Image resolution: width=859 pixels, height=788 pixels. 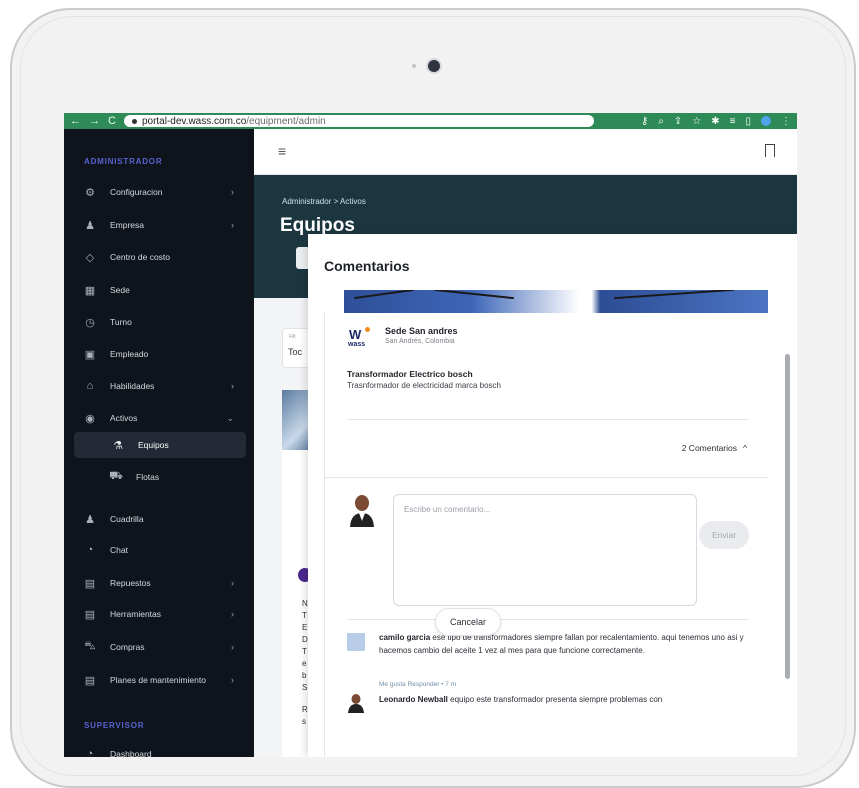 What do you see at coordinates (413, 699) in the screenshot?
I see `comment-author: Leonardo Newball` at bounding box center [413, 699].